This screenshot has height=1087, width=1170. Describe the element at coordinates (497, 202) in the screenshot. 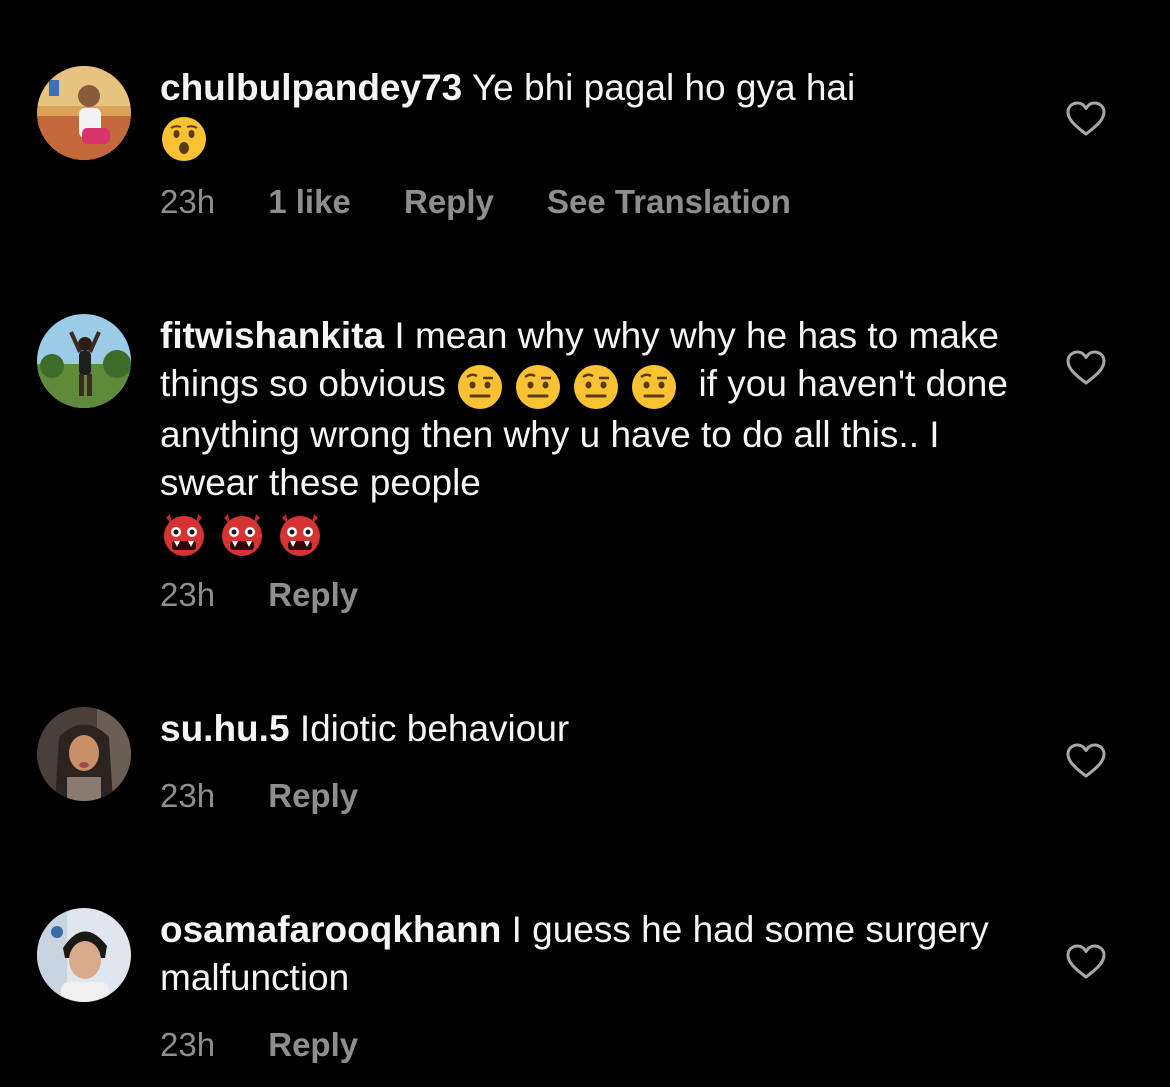

I see `comment-meta: 23h 1 like Reply See Translation` at that location.